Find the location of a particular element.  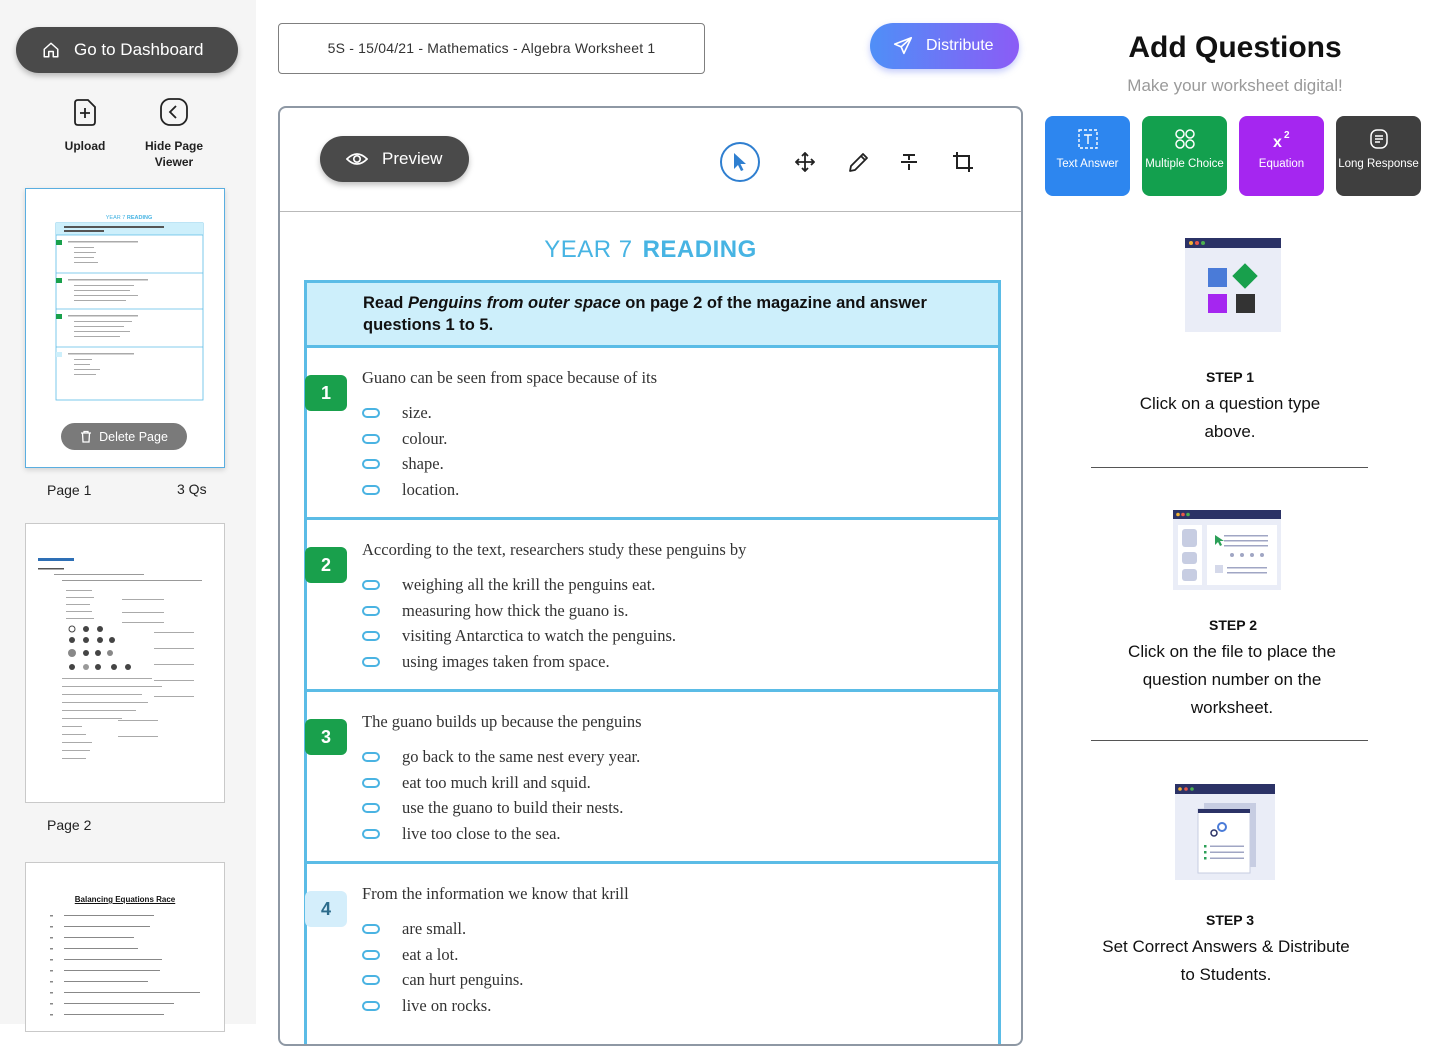

answer-option: live too close to the sea. is located at coordinates (501, 834).